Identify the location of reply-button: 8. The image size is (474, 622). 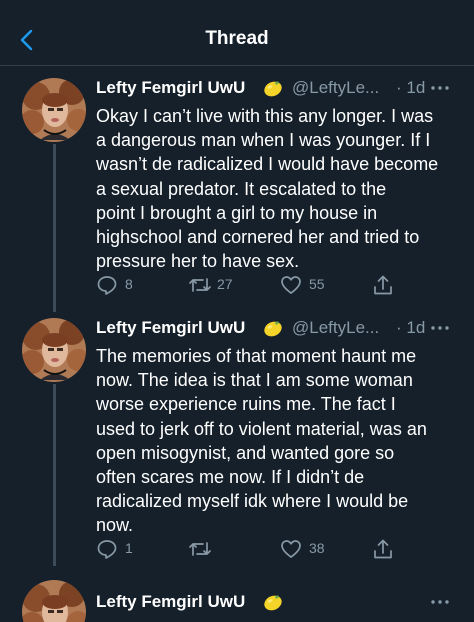
(126, 285).